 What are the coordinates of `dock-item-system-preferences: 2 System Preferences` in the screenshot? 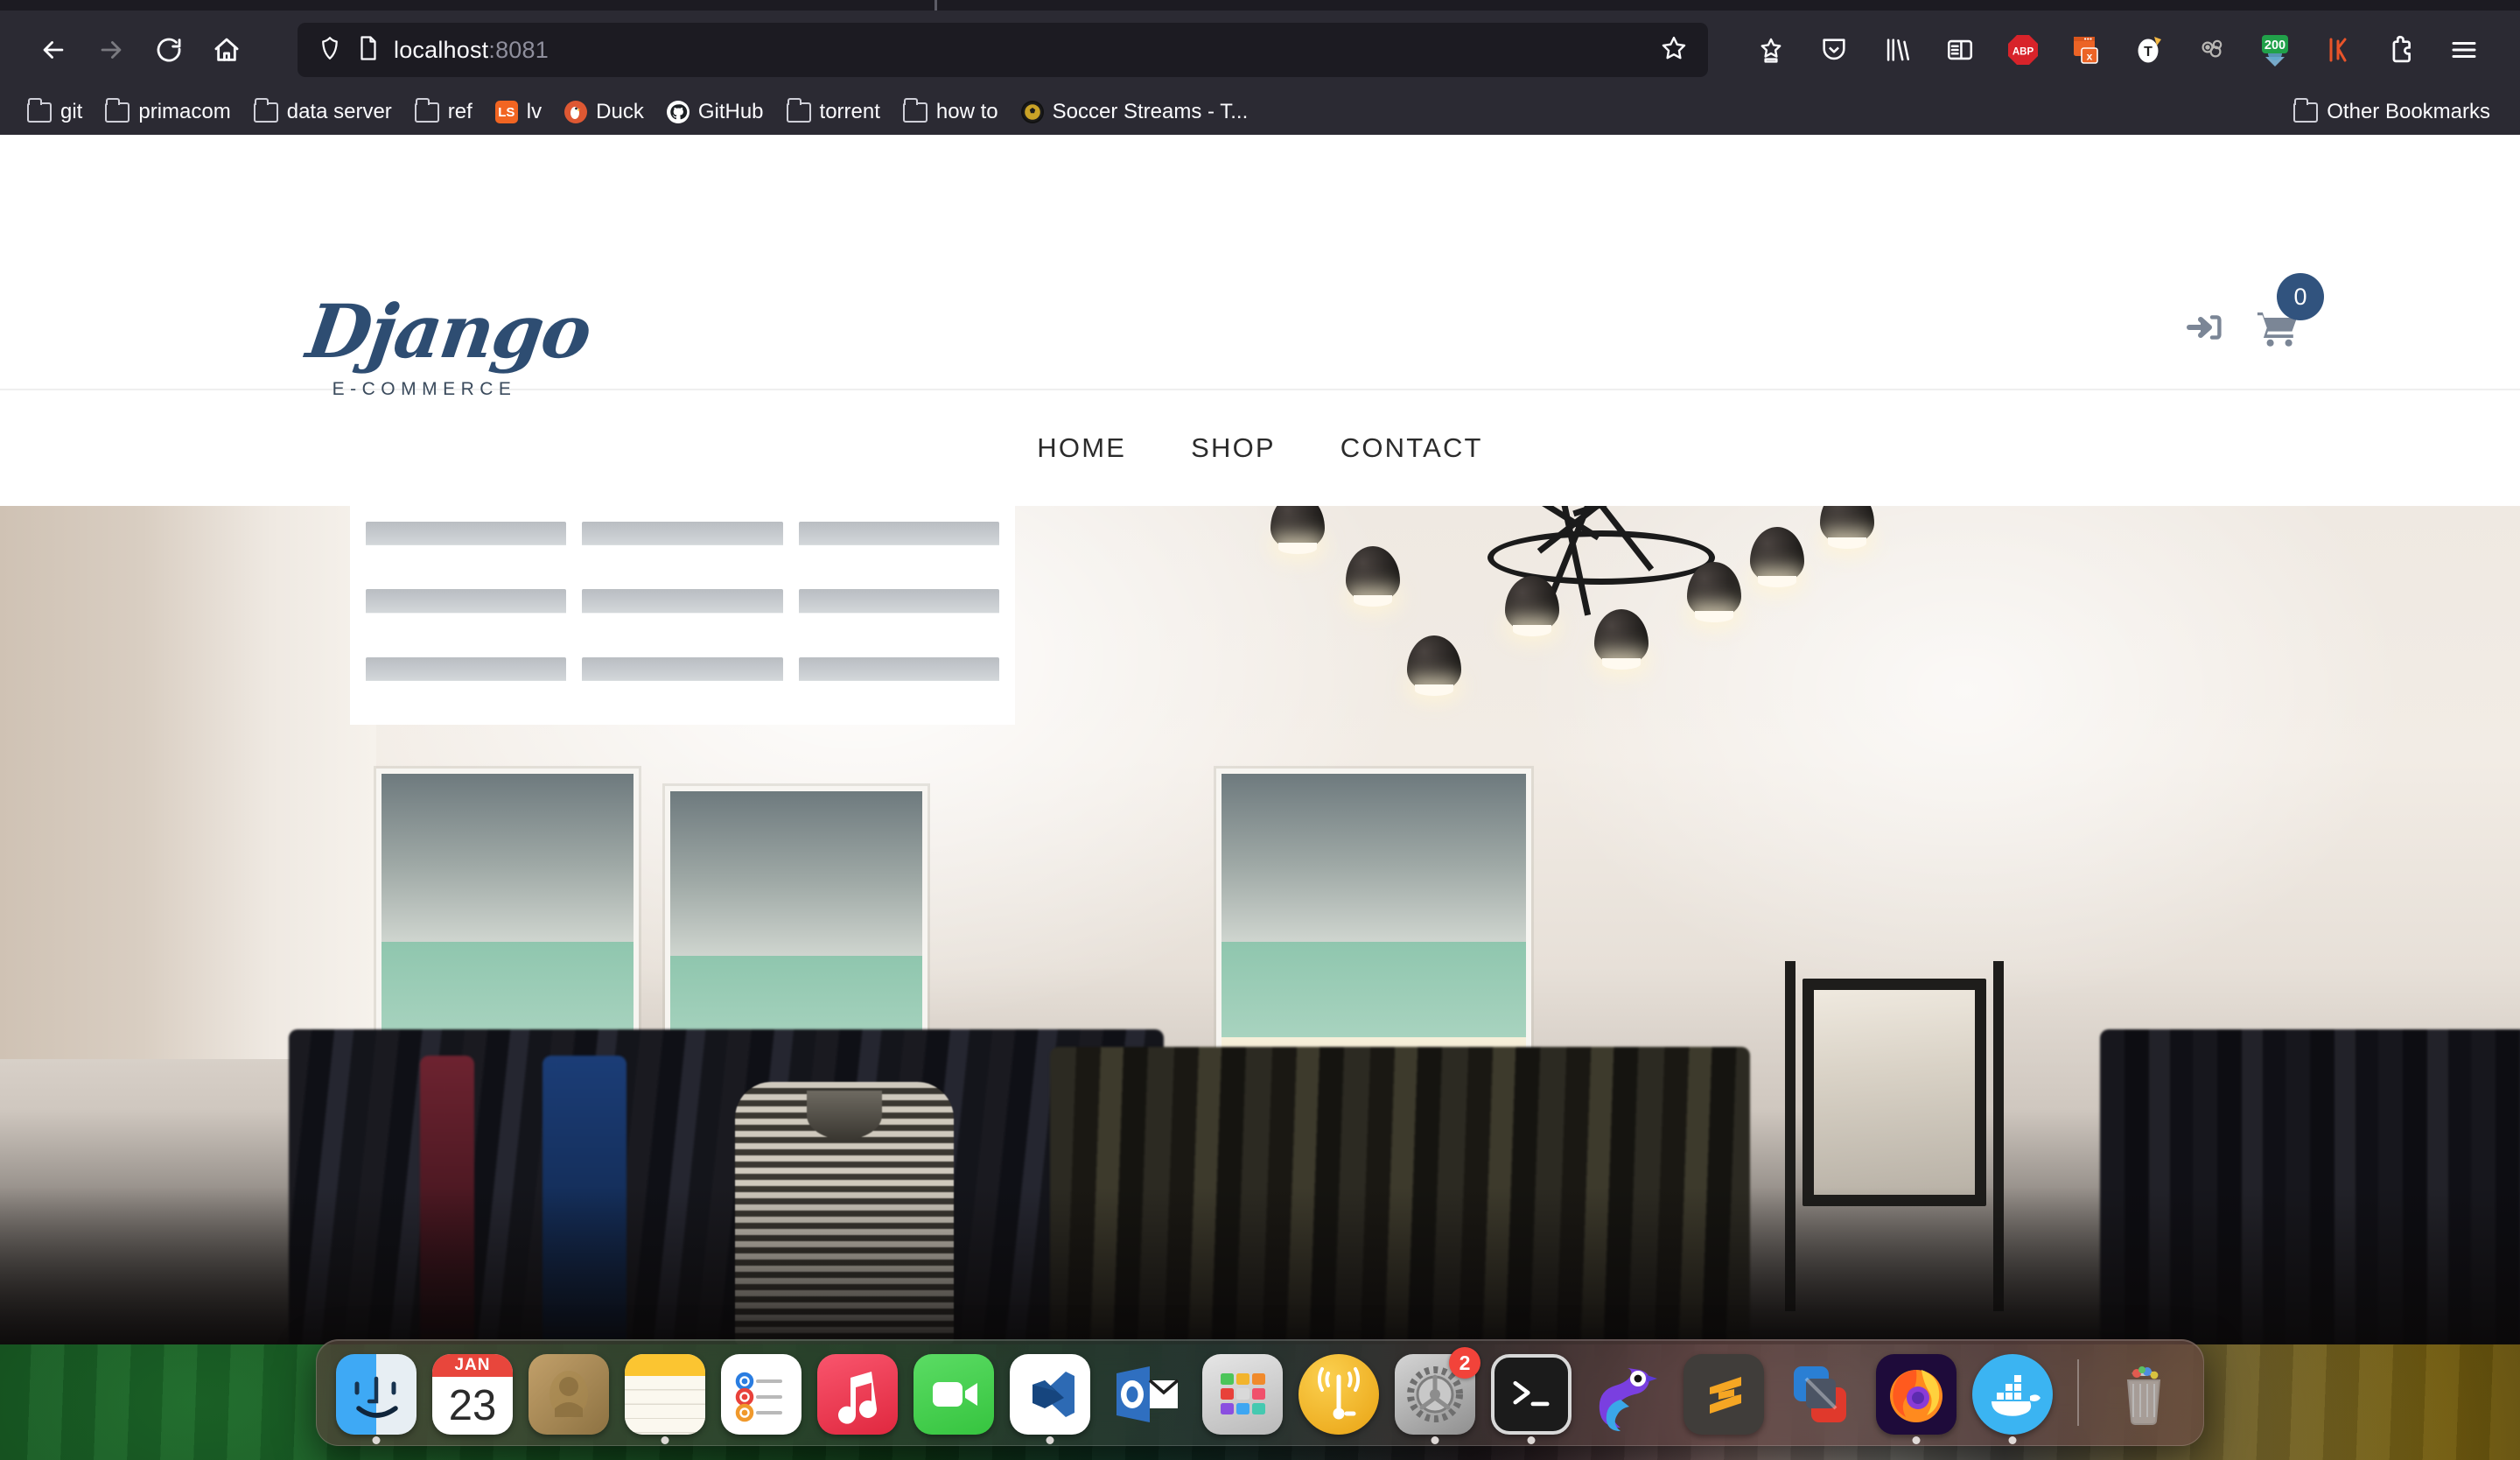 It's located at (1436, 1395).